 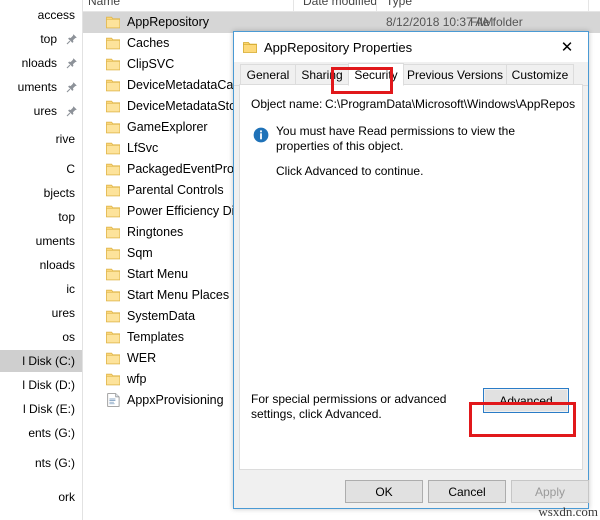 What do you see at coordinates (137, 379) in the screenshot?
I see `file-name-cell: wfp` at bounding box center [137, 379].